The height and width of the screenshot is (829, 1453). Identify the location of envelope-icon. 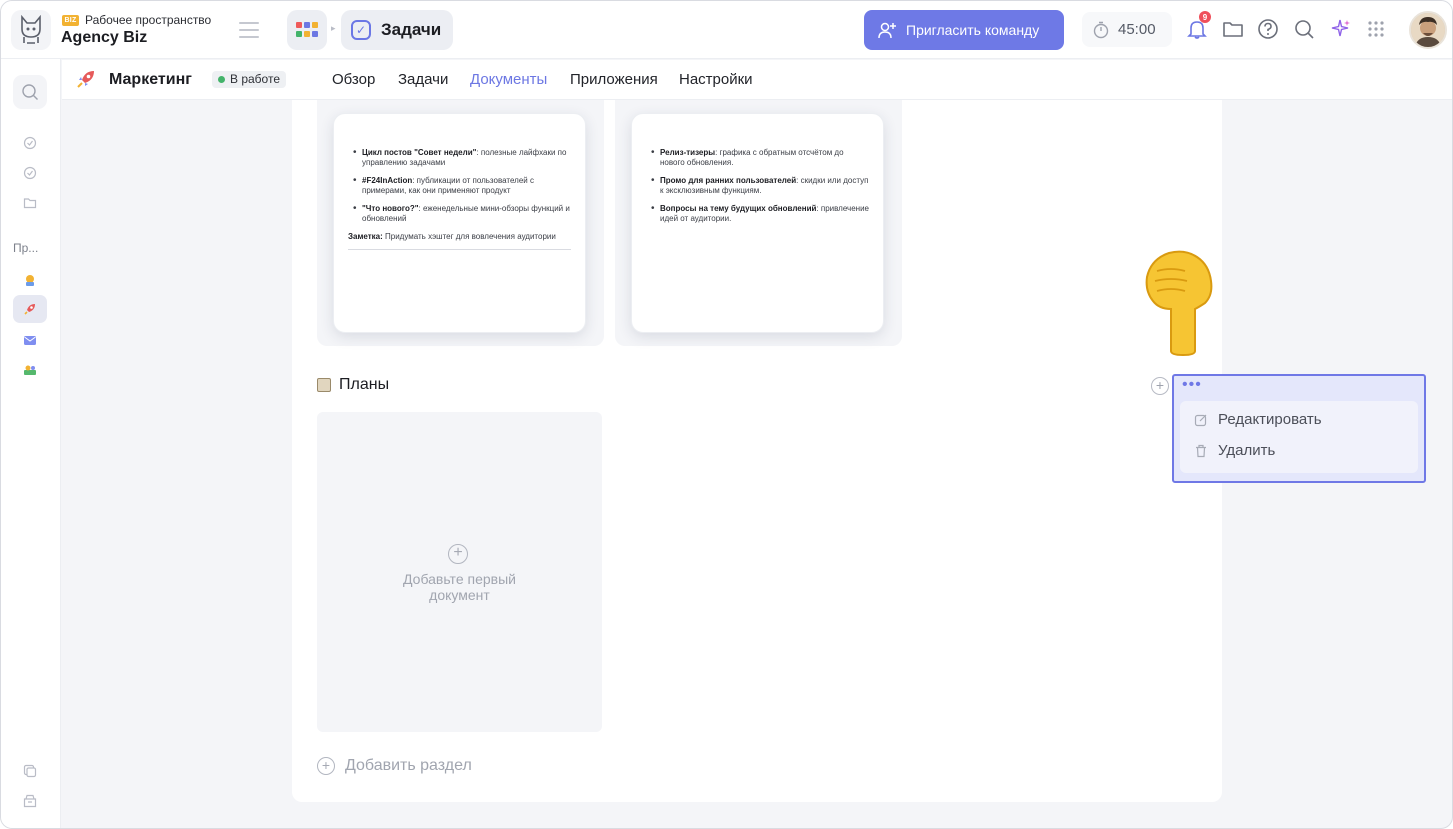
(30, 340).